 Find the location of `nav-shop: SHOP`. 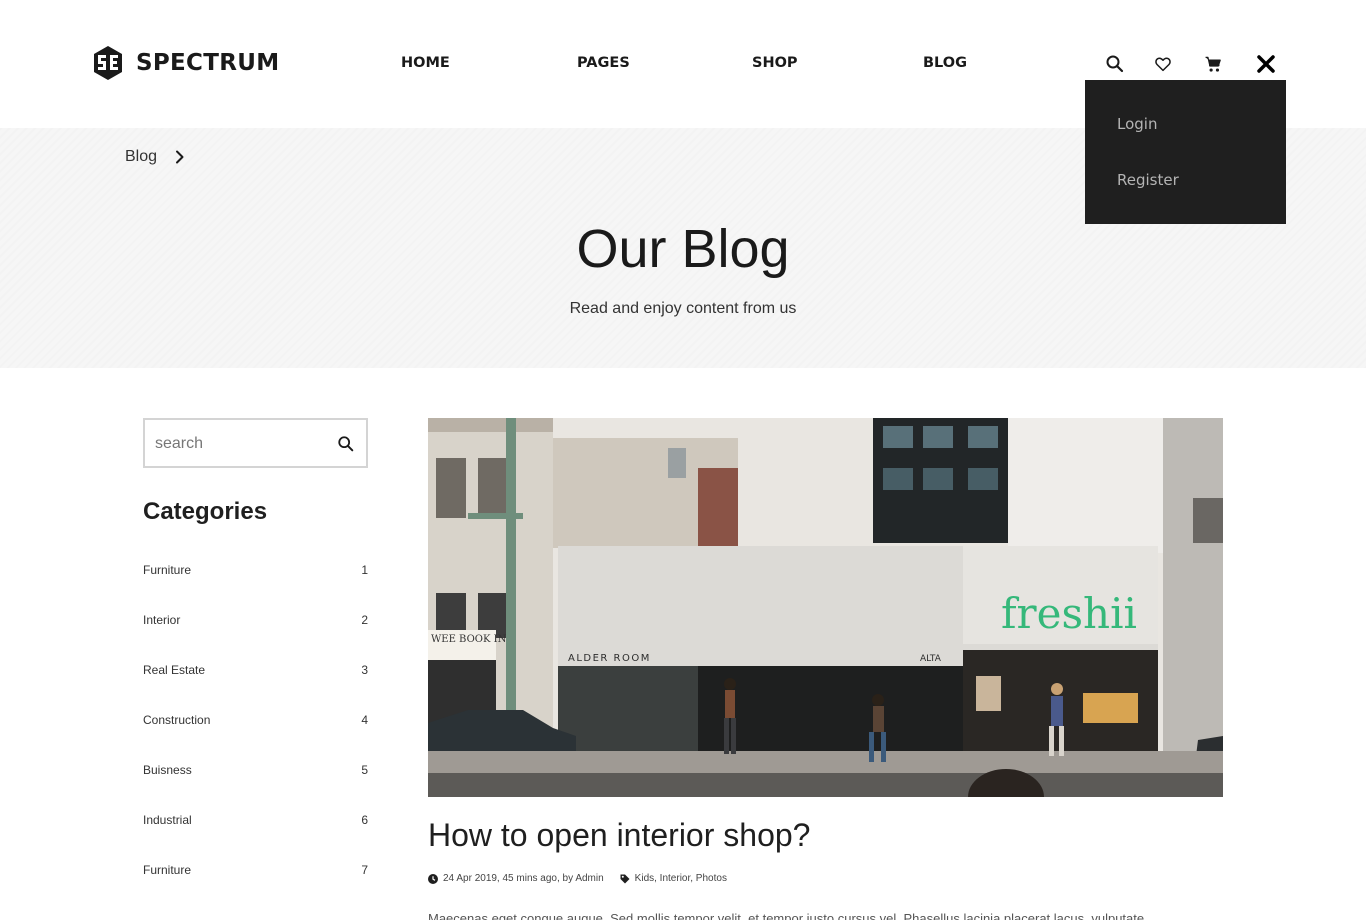

nav-shop: SHOP is located at coordinates (775, 63).